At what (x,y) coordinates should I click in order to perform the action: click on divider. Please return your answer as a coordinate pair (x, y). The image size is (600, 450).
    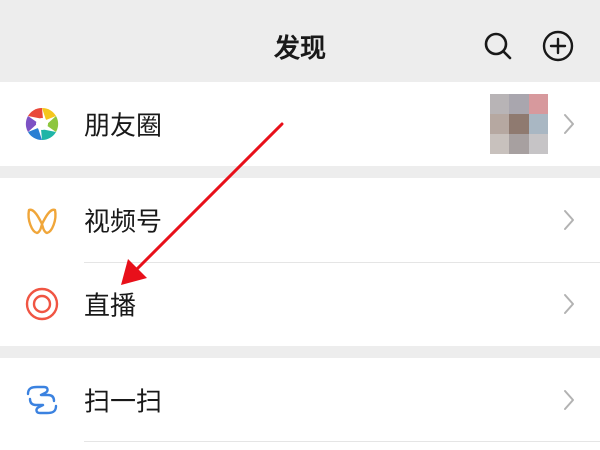
    Looking at the image, I should click on (342, 441).